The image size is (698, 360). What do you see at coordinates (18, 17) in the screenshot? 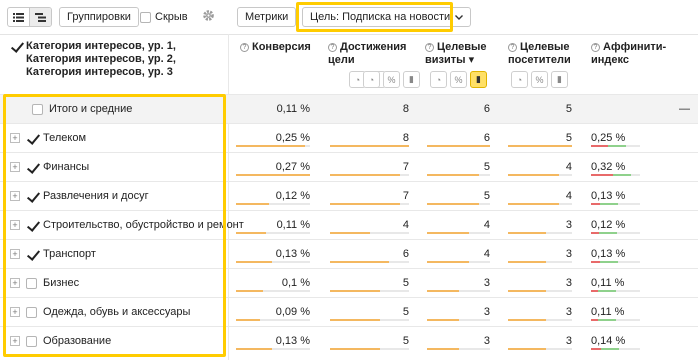
I see `list-icon` at bounding box center [18, 17].